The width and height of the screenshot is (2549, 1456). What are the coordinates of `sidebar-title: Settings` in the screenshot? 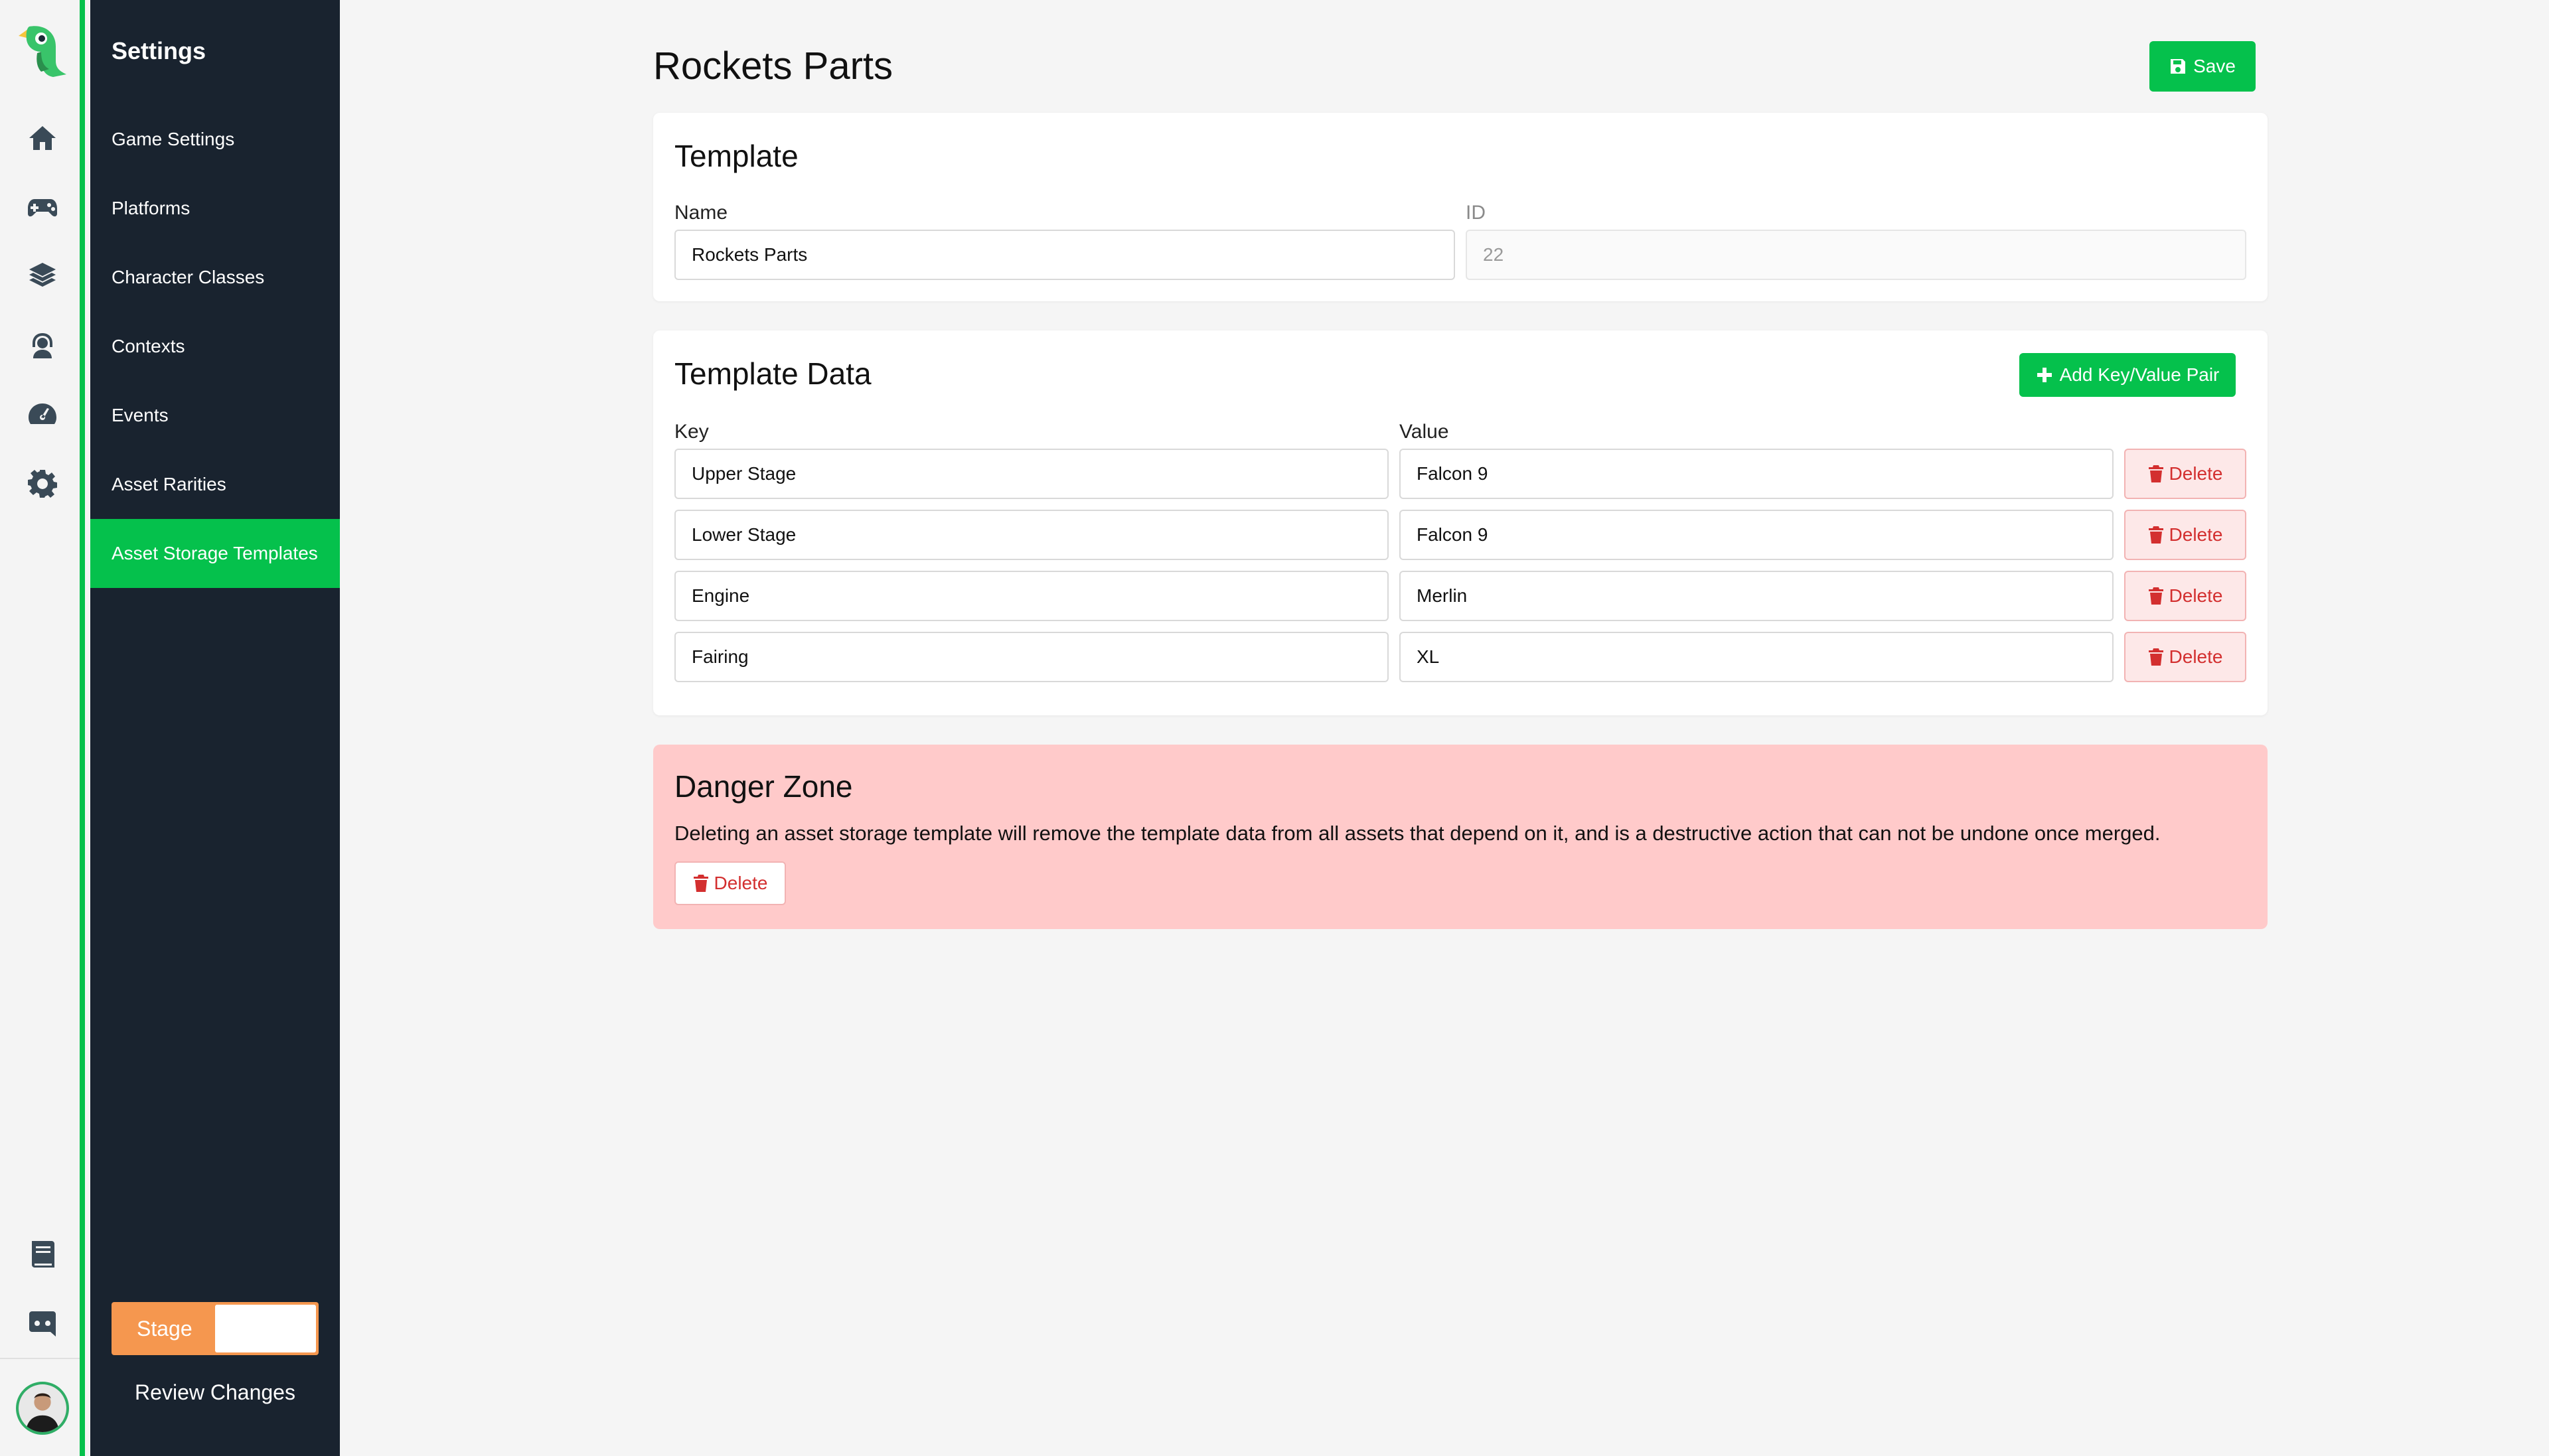 It's located at (159, 50).